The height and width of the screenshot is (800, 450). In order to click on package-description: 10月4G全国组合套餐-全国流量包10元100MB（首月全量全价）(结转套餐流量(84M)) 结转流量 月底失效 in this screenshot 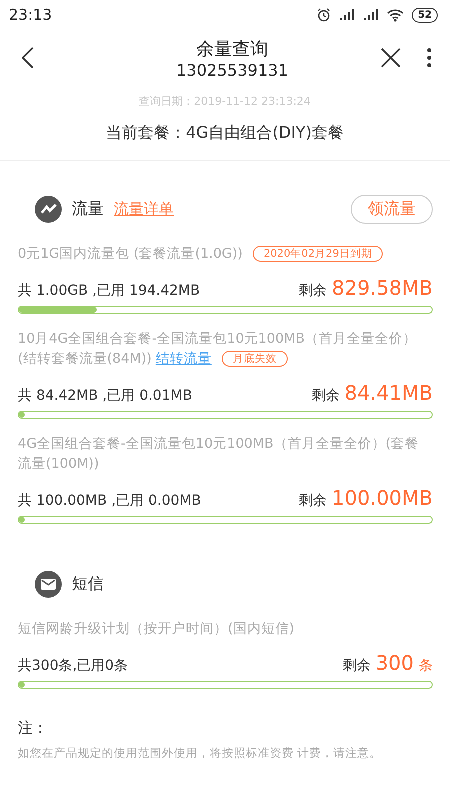, I will do `click(218, 349)`.